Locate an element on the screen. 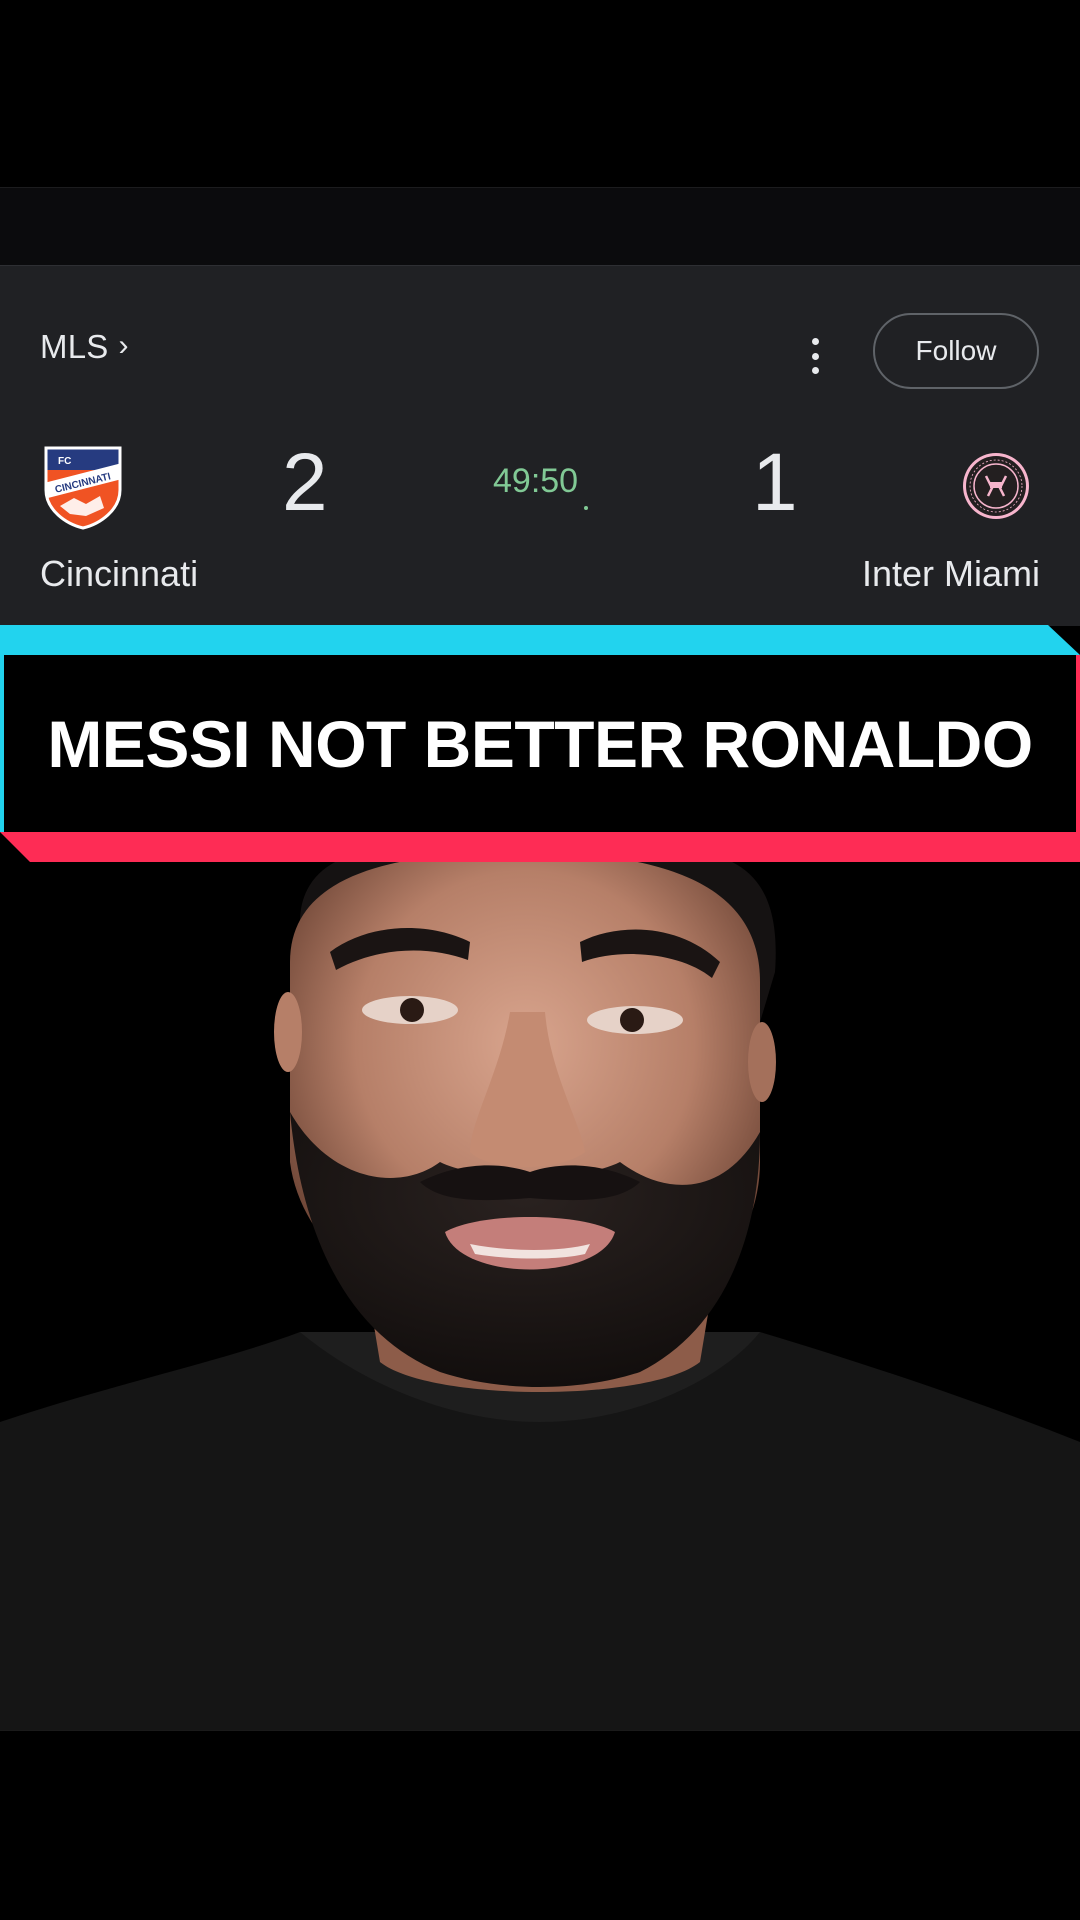 The width and height of the screenshot is (1080, 1920). more-vert-icon is located at coordinates (815, 356).